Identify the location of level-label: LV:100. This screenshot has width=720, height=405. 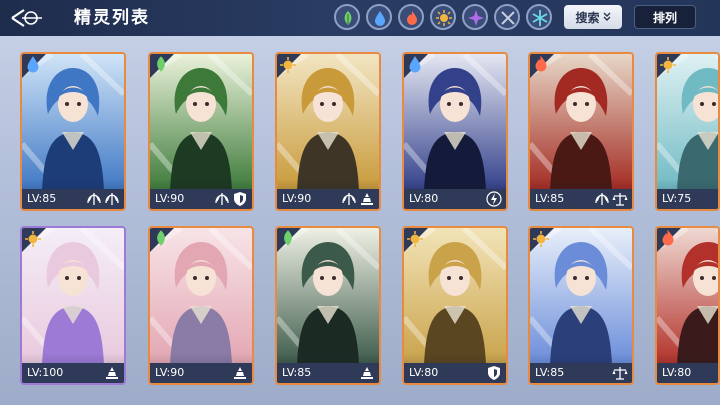
(45, 372).